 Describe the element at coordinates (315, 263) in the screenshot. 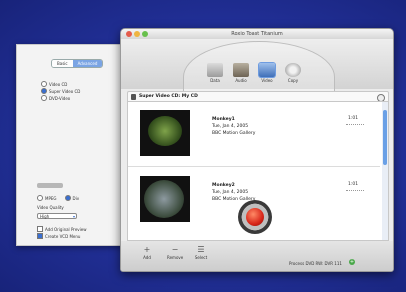

I see `status-text: Process DVD RW: DVR 111` at that location.